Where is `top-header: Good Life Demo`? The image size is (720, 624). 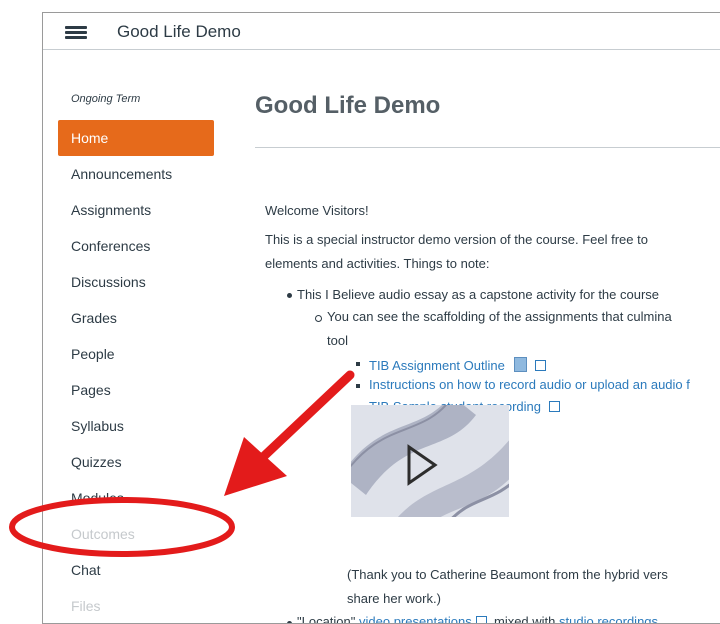 top-header: Good Life Demo is located at coordinates (381, 31).